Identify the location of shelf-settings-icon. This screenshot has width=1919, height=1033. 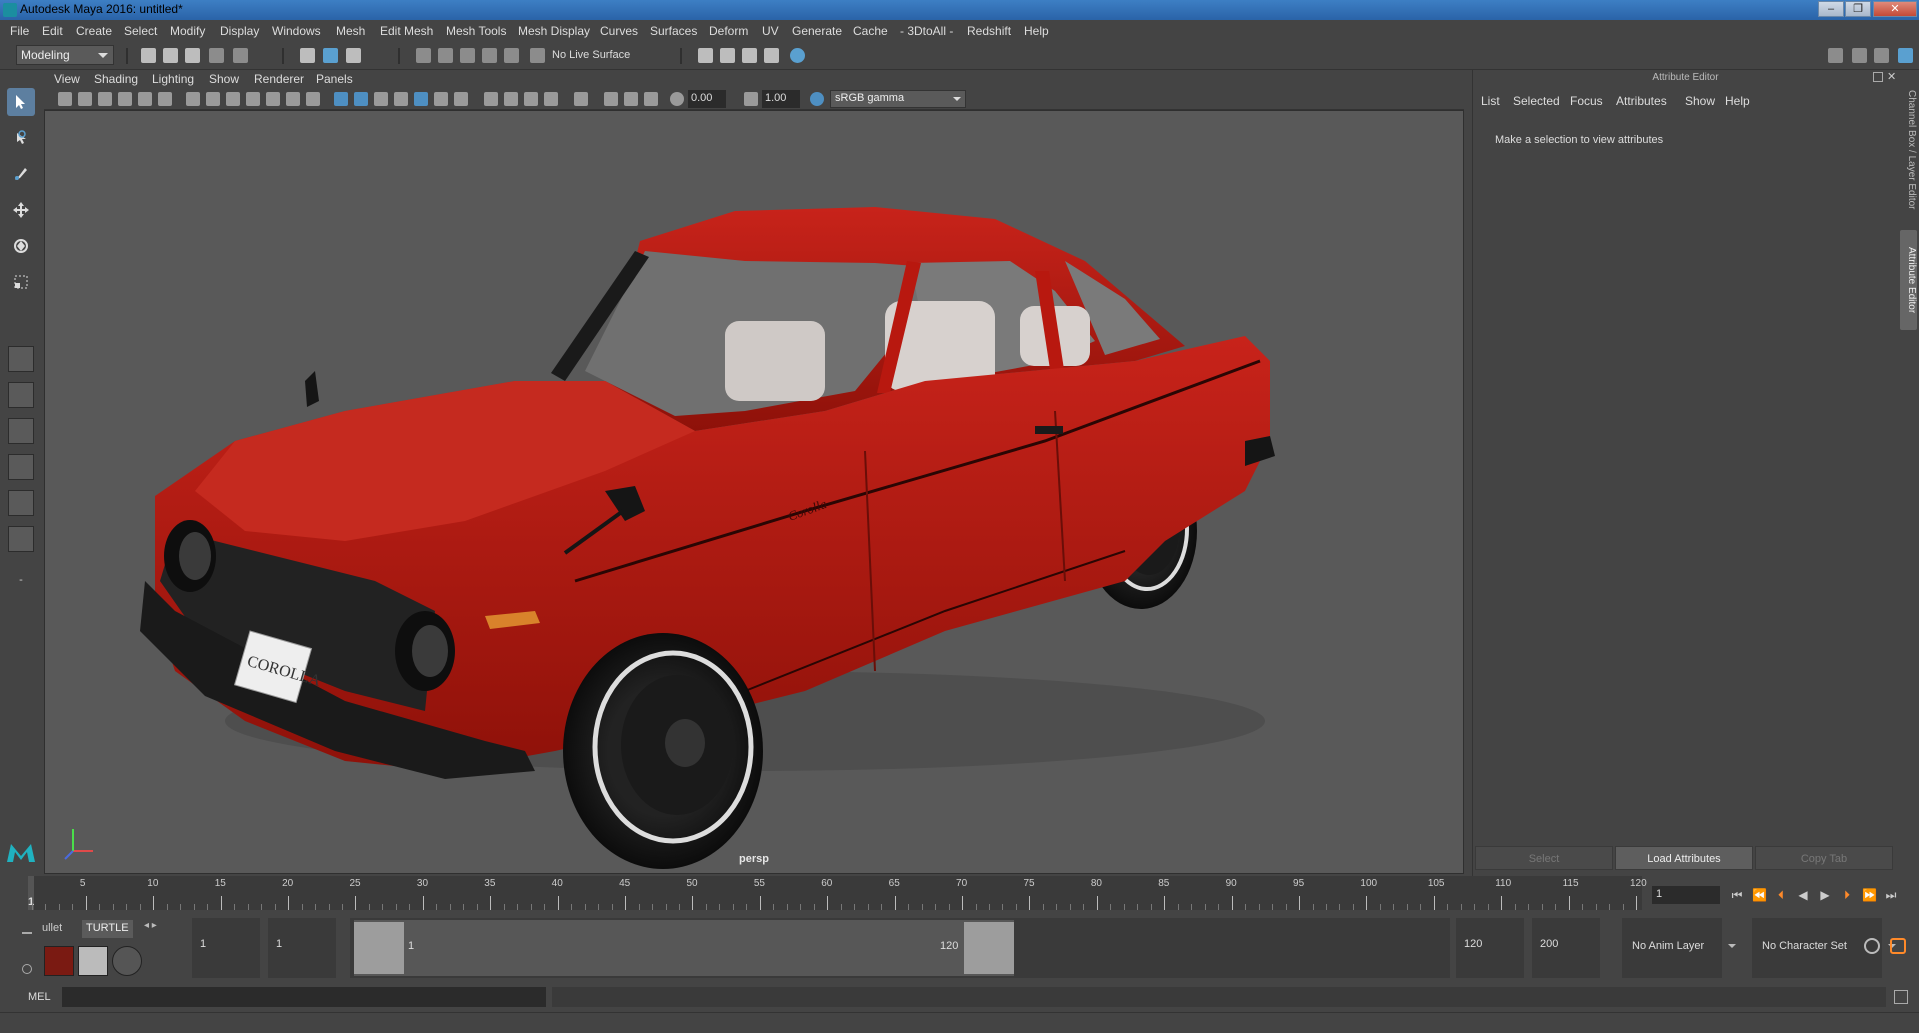
(27, 969).